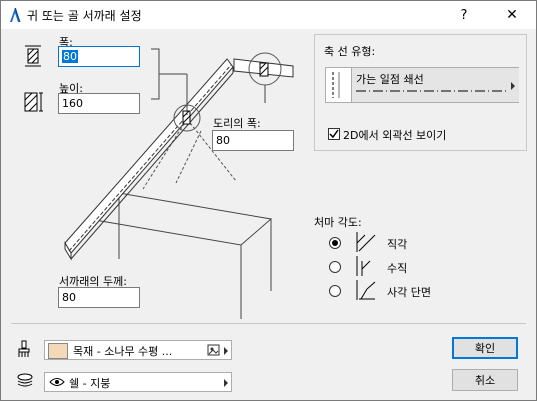 The image size is (537, 401). Describe the element at coordinates (485, 380) in the screenshot. I see `cancel-button: 취소` at that location.